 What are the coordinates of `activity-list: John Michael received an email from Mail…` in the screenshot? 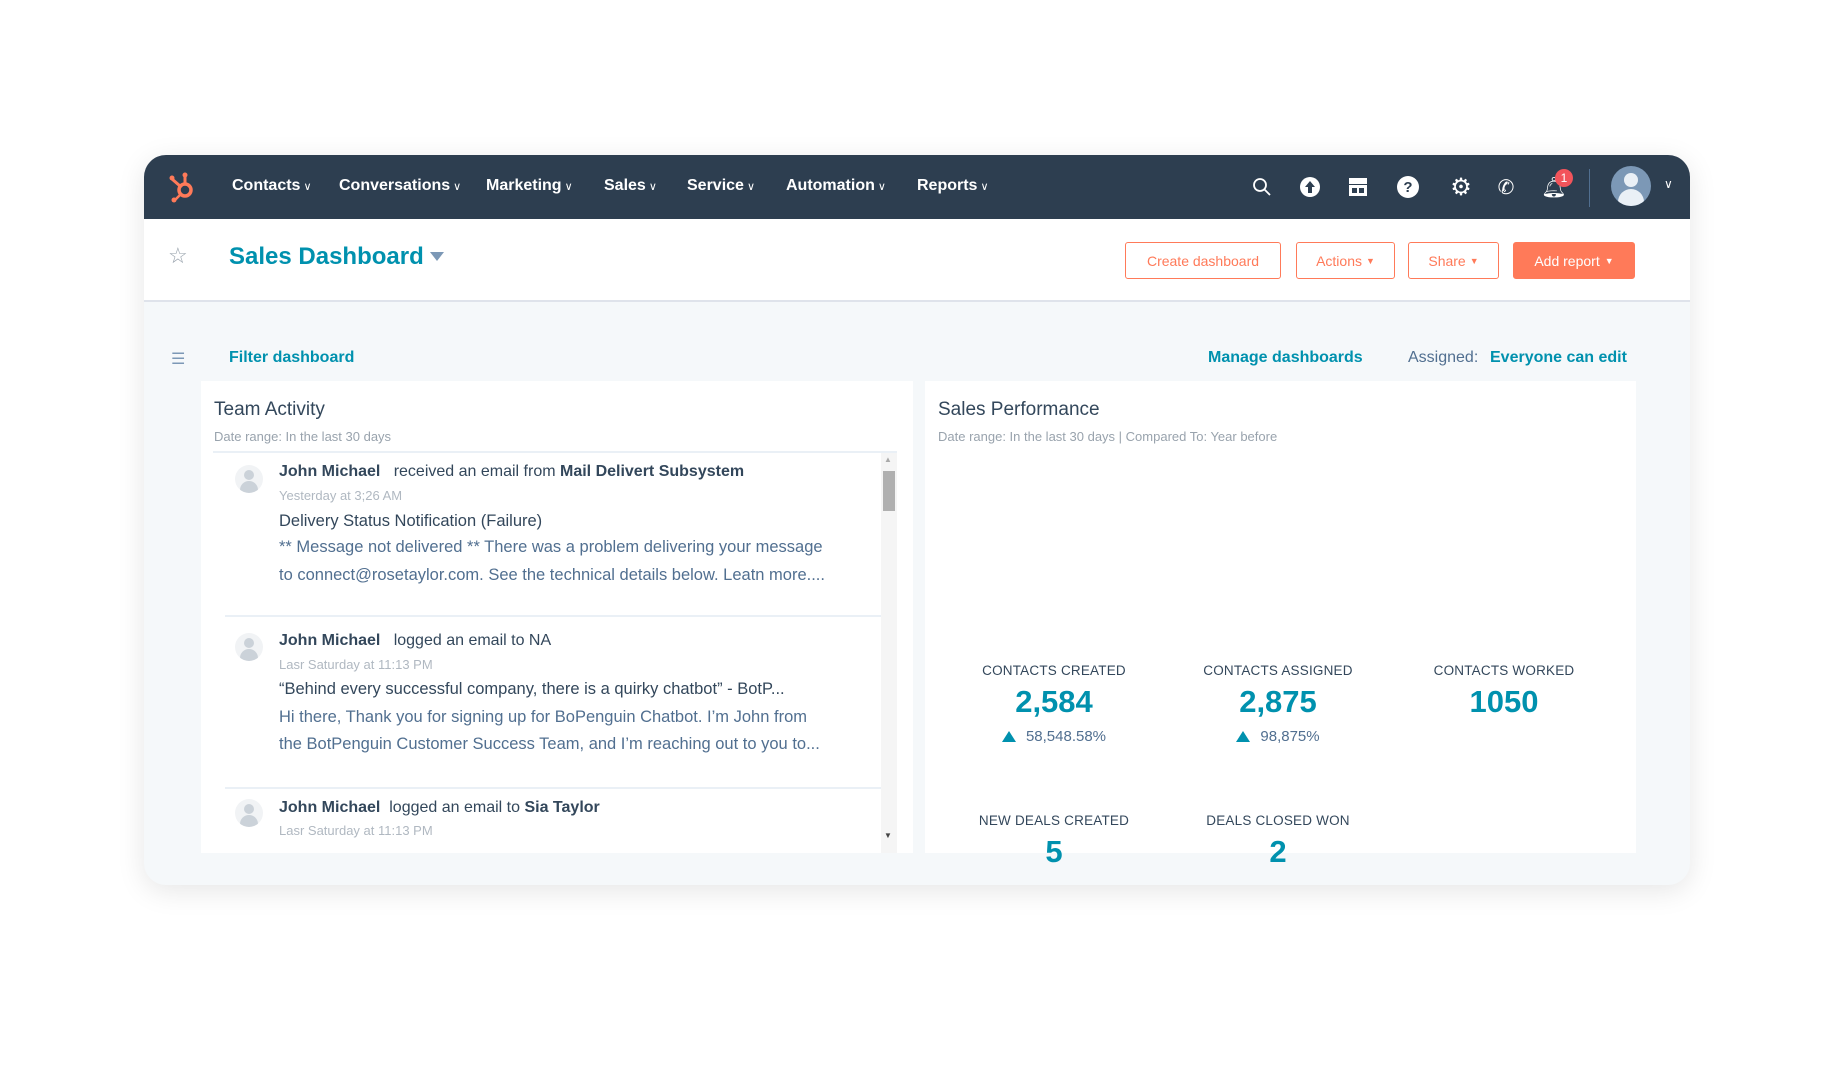 It's located at (555, 651).